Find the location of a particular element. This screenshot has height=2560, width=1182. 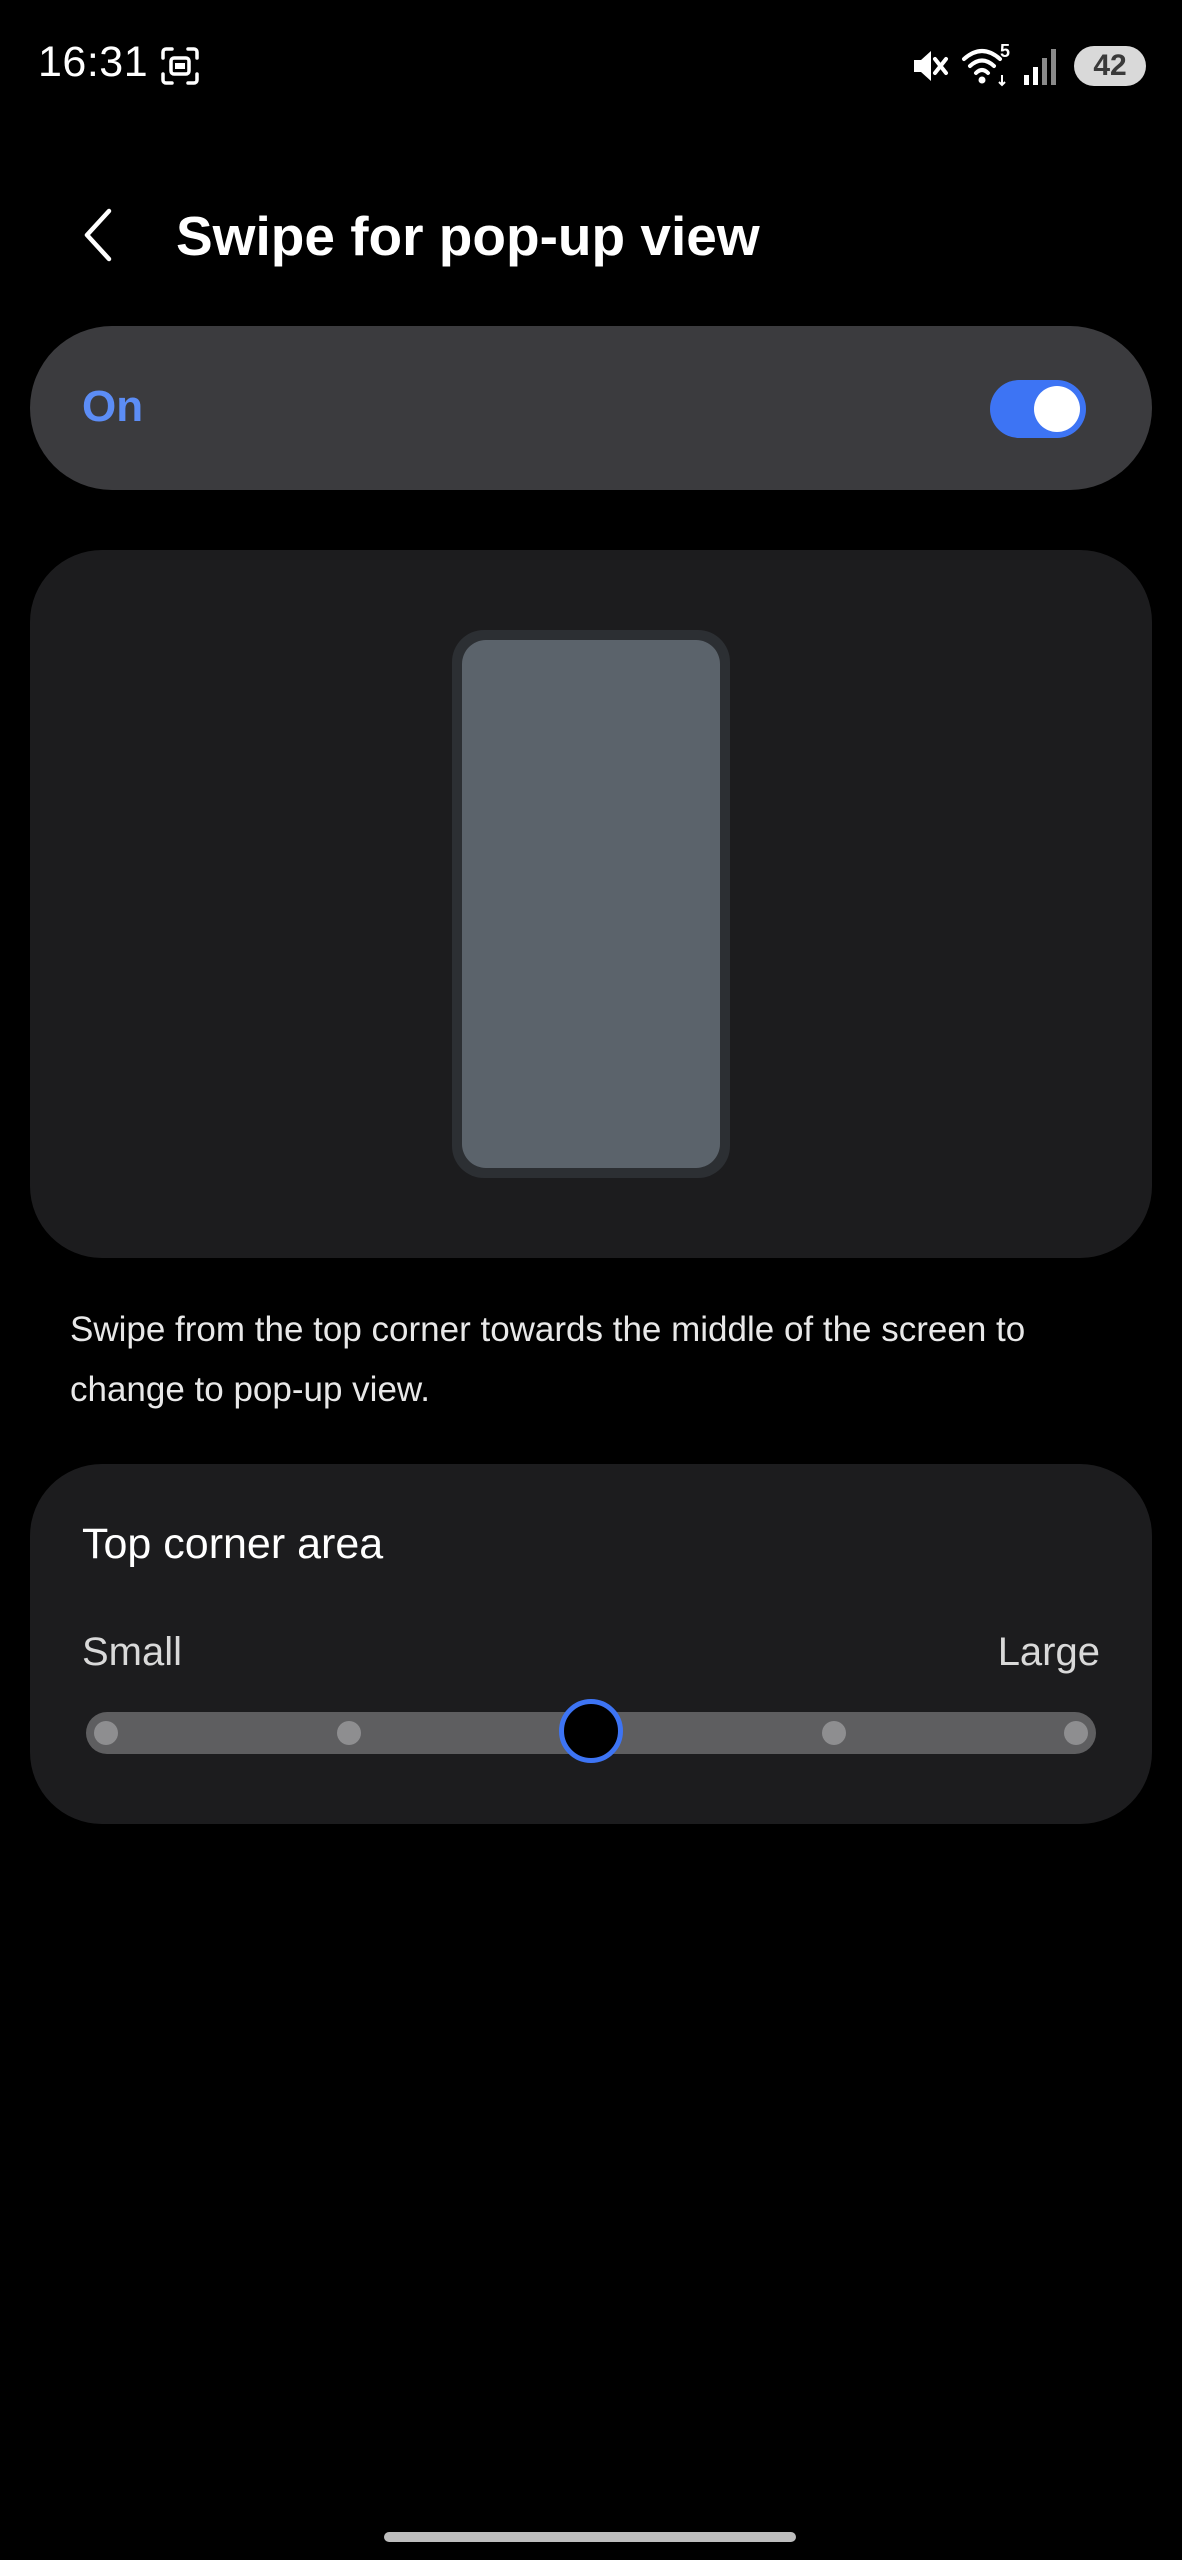

master-switch-label: On is located at coordinates (113, 406).